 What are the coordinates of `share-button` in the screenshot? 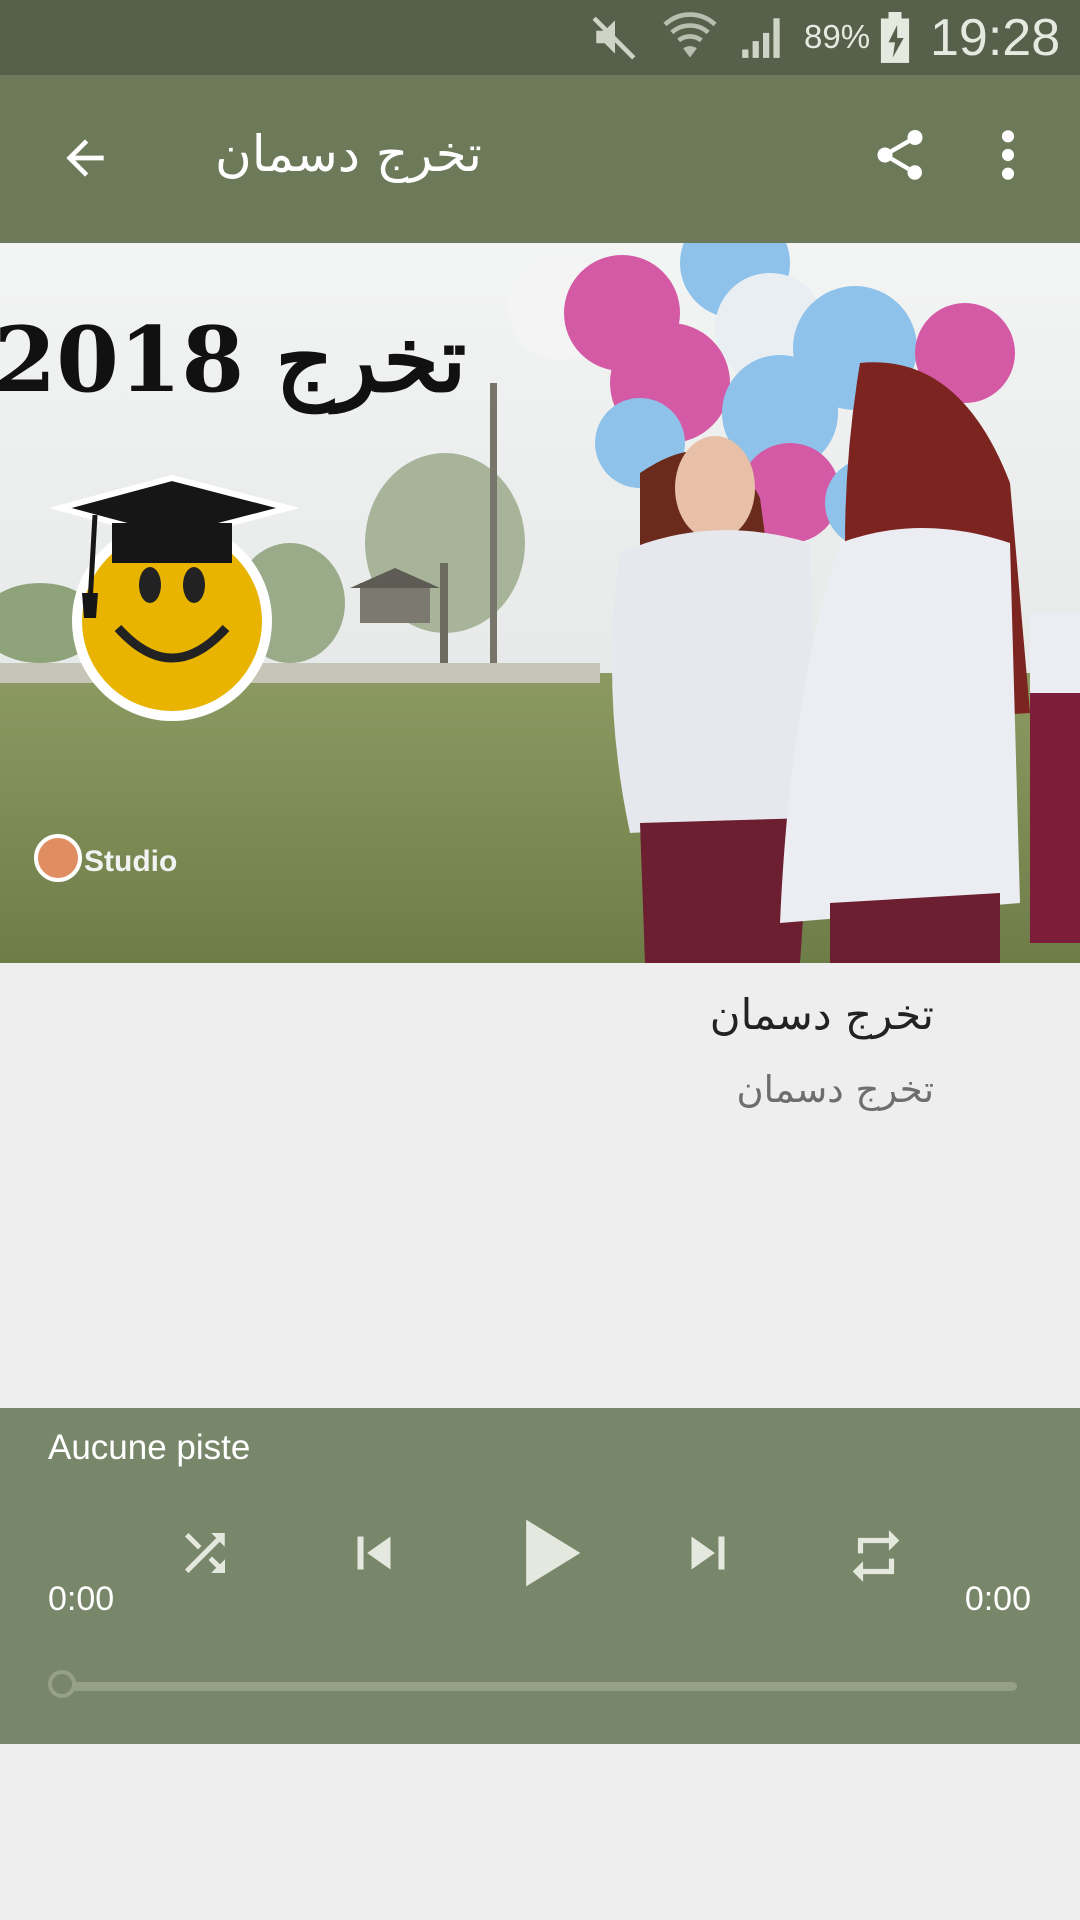 It's located at (900, 157).